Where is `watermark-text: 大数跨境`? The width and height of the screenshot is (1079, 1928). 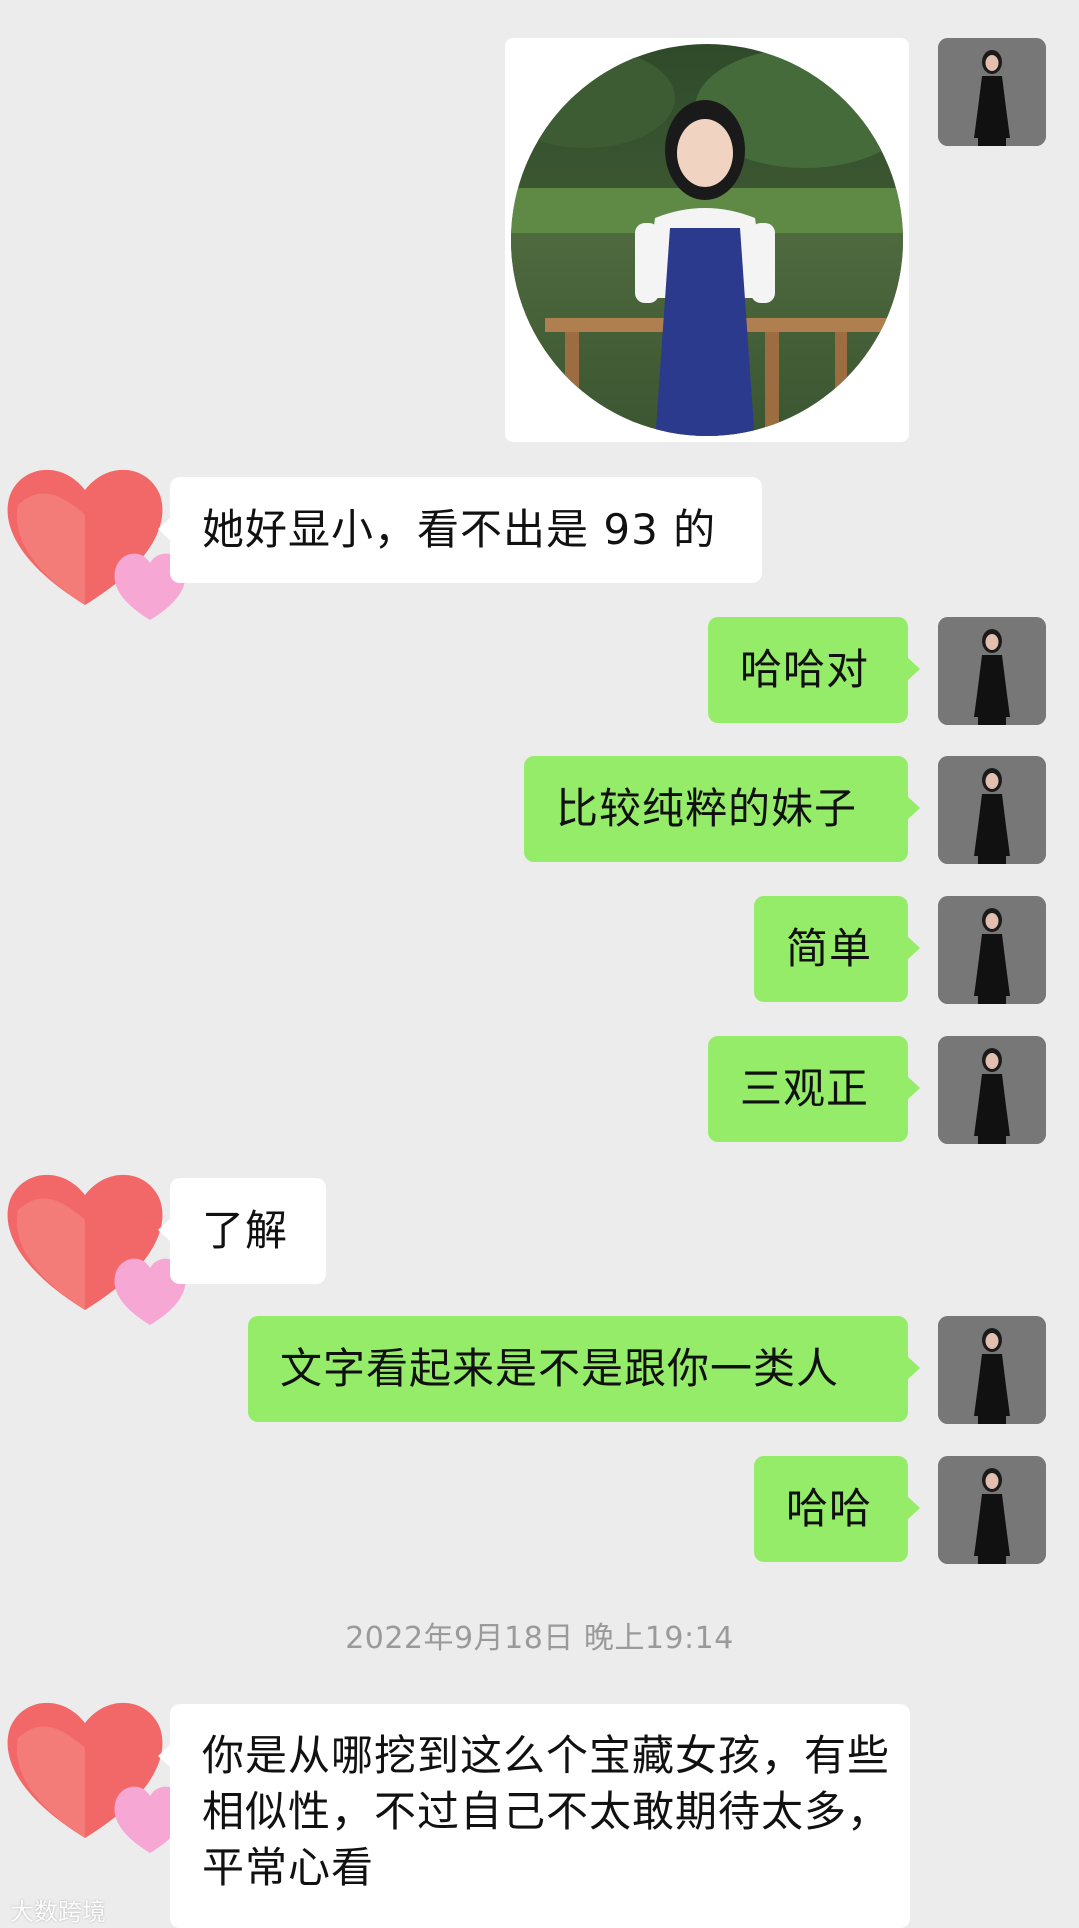
watermark-text: 大数跨境 is located at coordinates (58, 1912).